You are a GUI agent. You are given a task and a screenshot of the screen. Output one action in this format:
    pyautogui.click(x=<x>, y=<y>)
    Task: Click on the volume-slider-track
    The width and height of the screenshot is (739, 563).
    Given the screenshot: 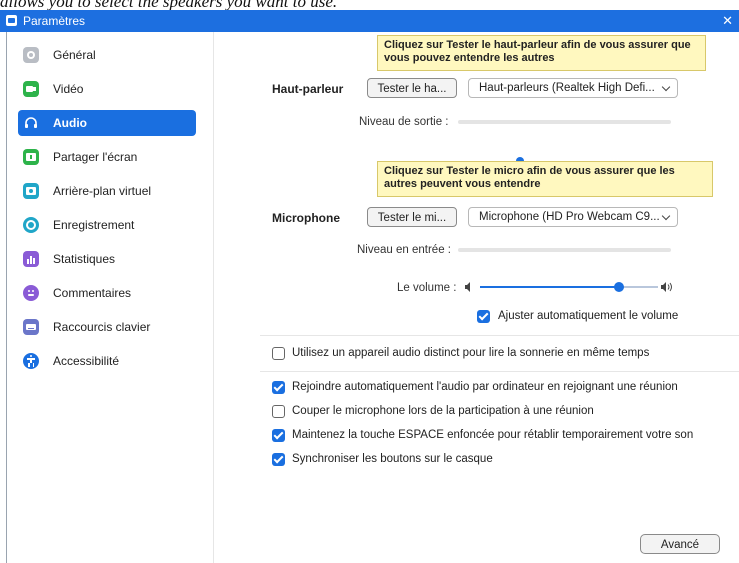 What is the action you would take?
    pyautogui.click(x=569, y=287)
    